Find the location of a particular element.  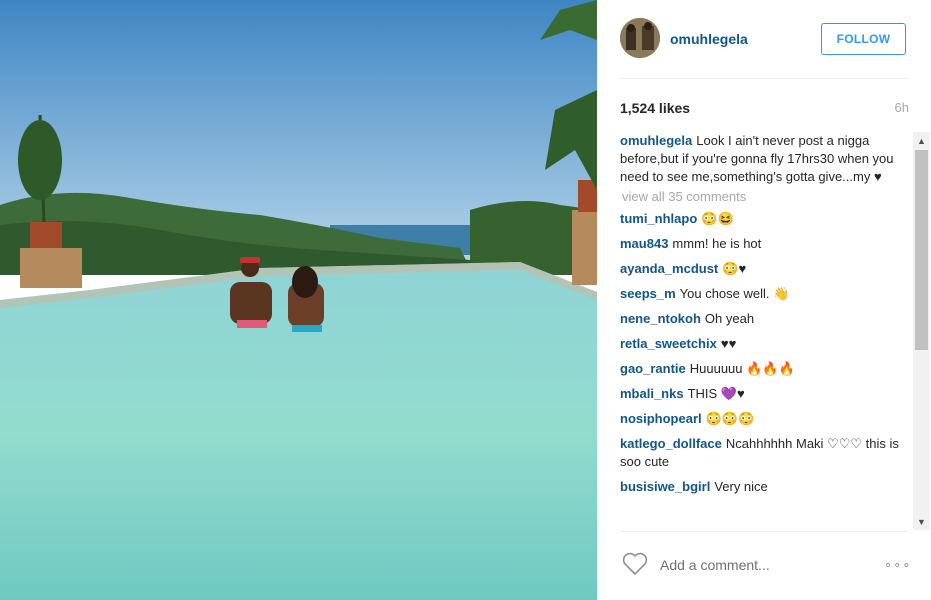

comment-row: busisiwe_bgirl Very nice is located at coordinates (764, 487).